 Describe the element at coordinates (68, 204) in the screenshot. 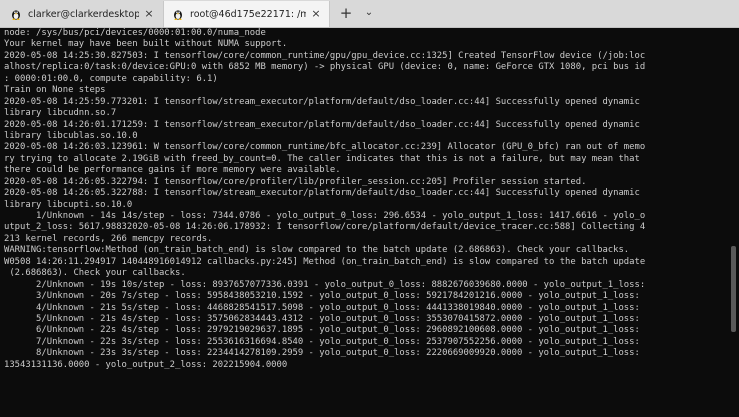

I see `terminal-line: library libcupti.so.10.0` at that location.